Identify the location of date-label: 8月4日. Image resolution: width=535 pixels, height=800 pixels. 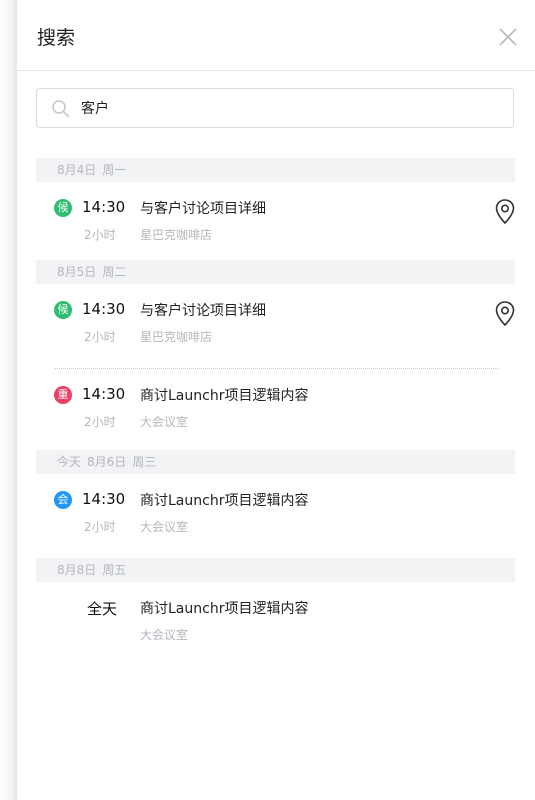
(77, 170).